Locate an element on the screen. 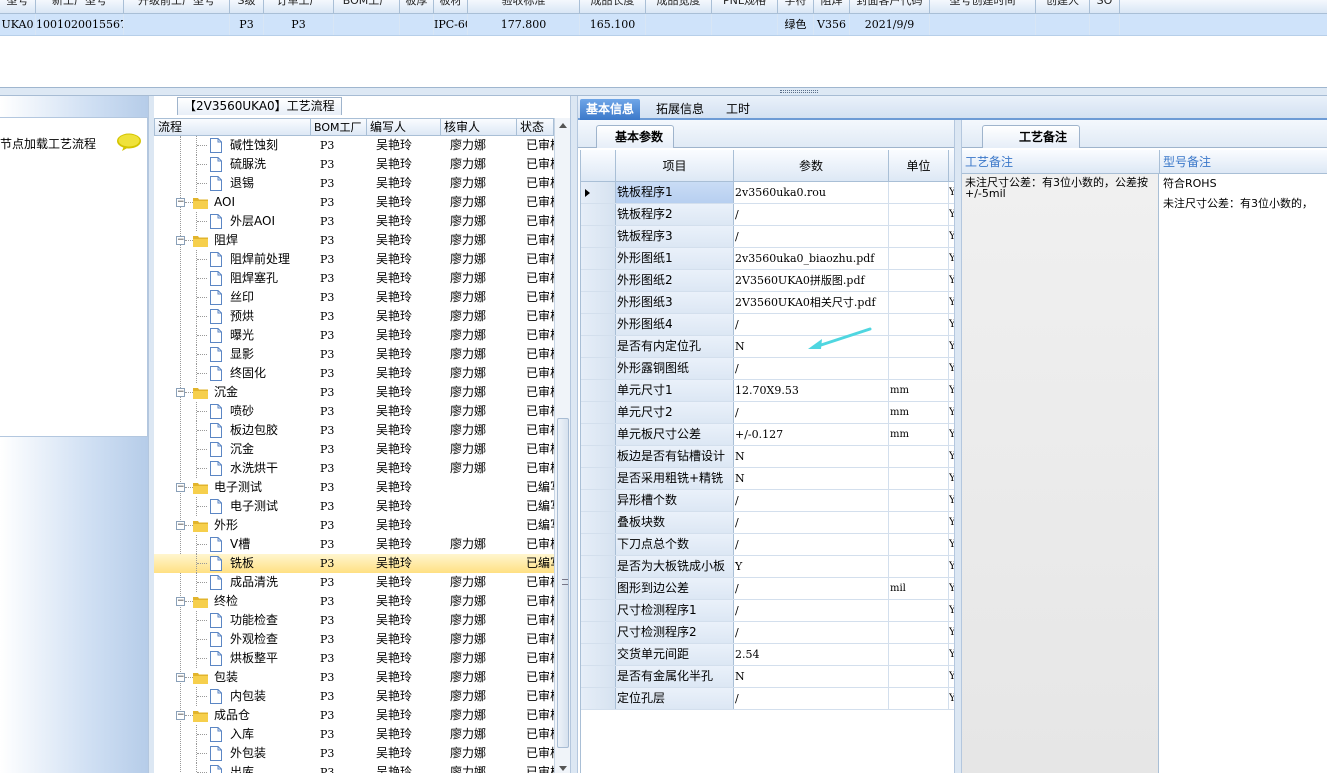 The image size is (1327, 773). model-grid-header-cell: 阻焊 is located at coordinates (832, 6).